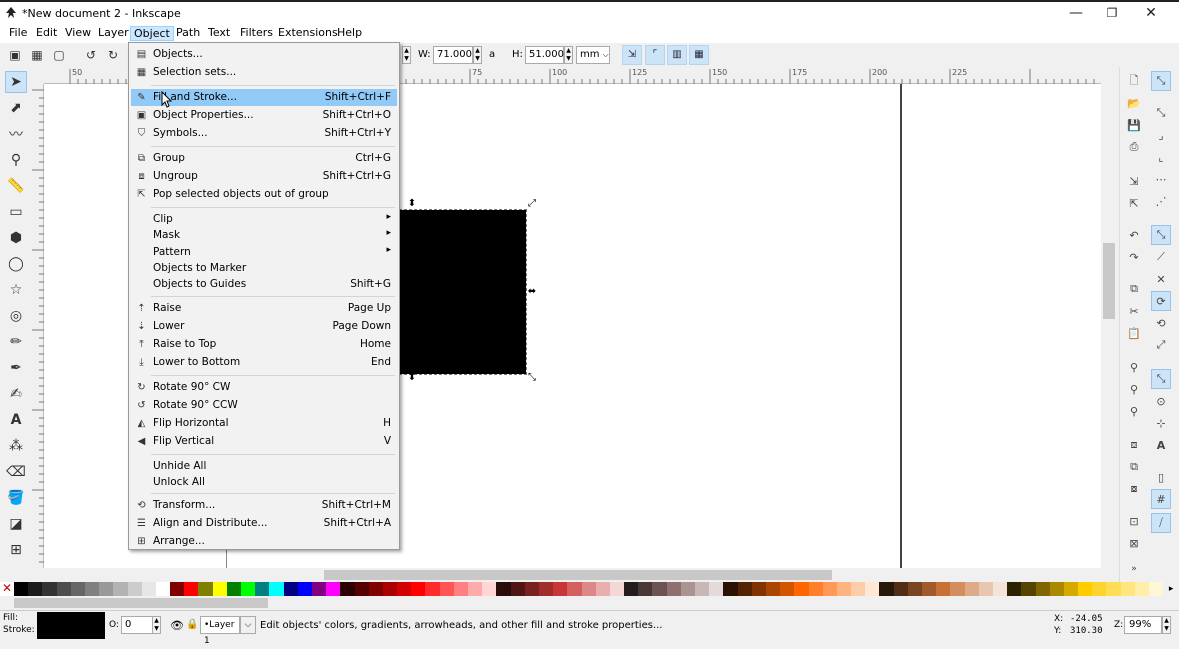 This screenshot has height=649, width=1179. I want to click on scale-handle-bottom-right: ⤡, so click(532, 378).